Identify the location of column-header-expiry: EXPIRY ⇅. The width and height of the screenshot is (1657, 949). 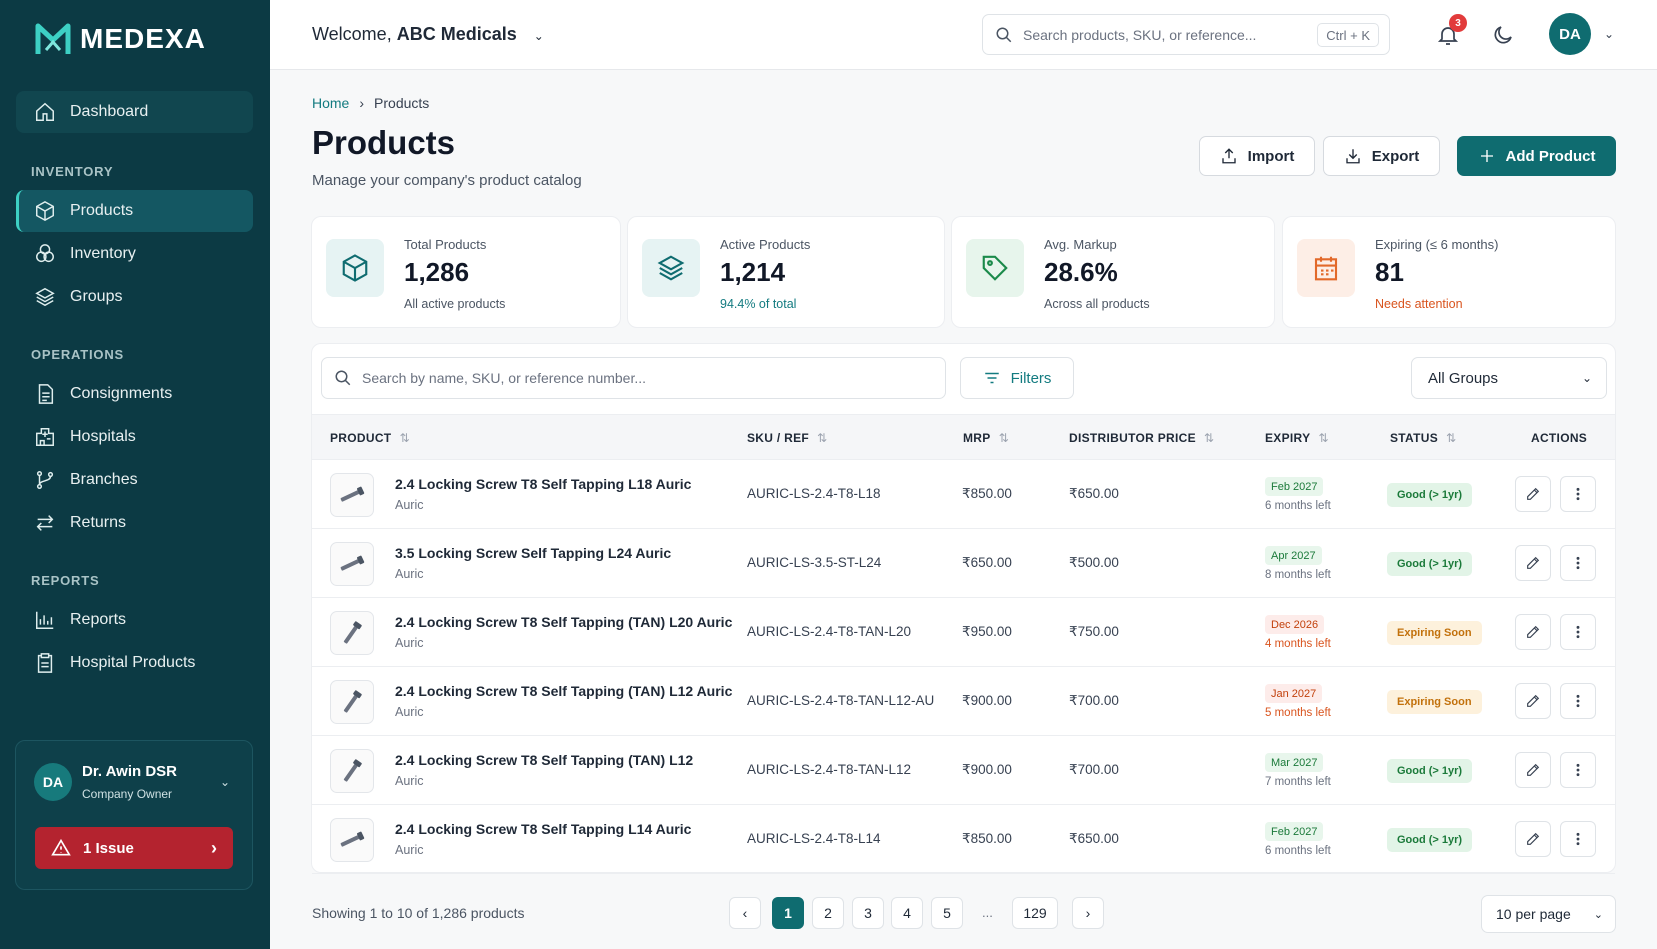
(1297, 438).